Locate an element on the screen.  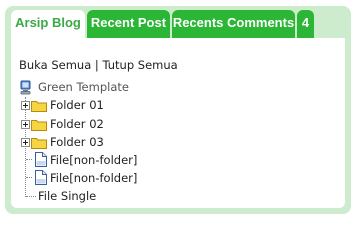
collapse-all-link: Tutup Semua is located at coordinates (139, 65).